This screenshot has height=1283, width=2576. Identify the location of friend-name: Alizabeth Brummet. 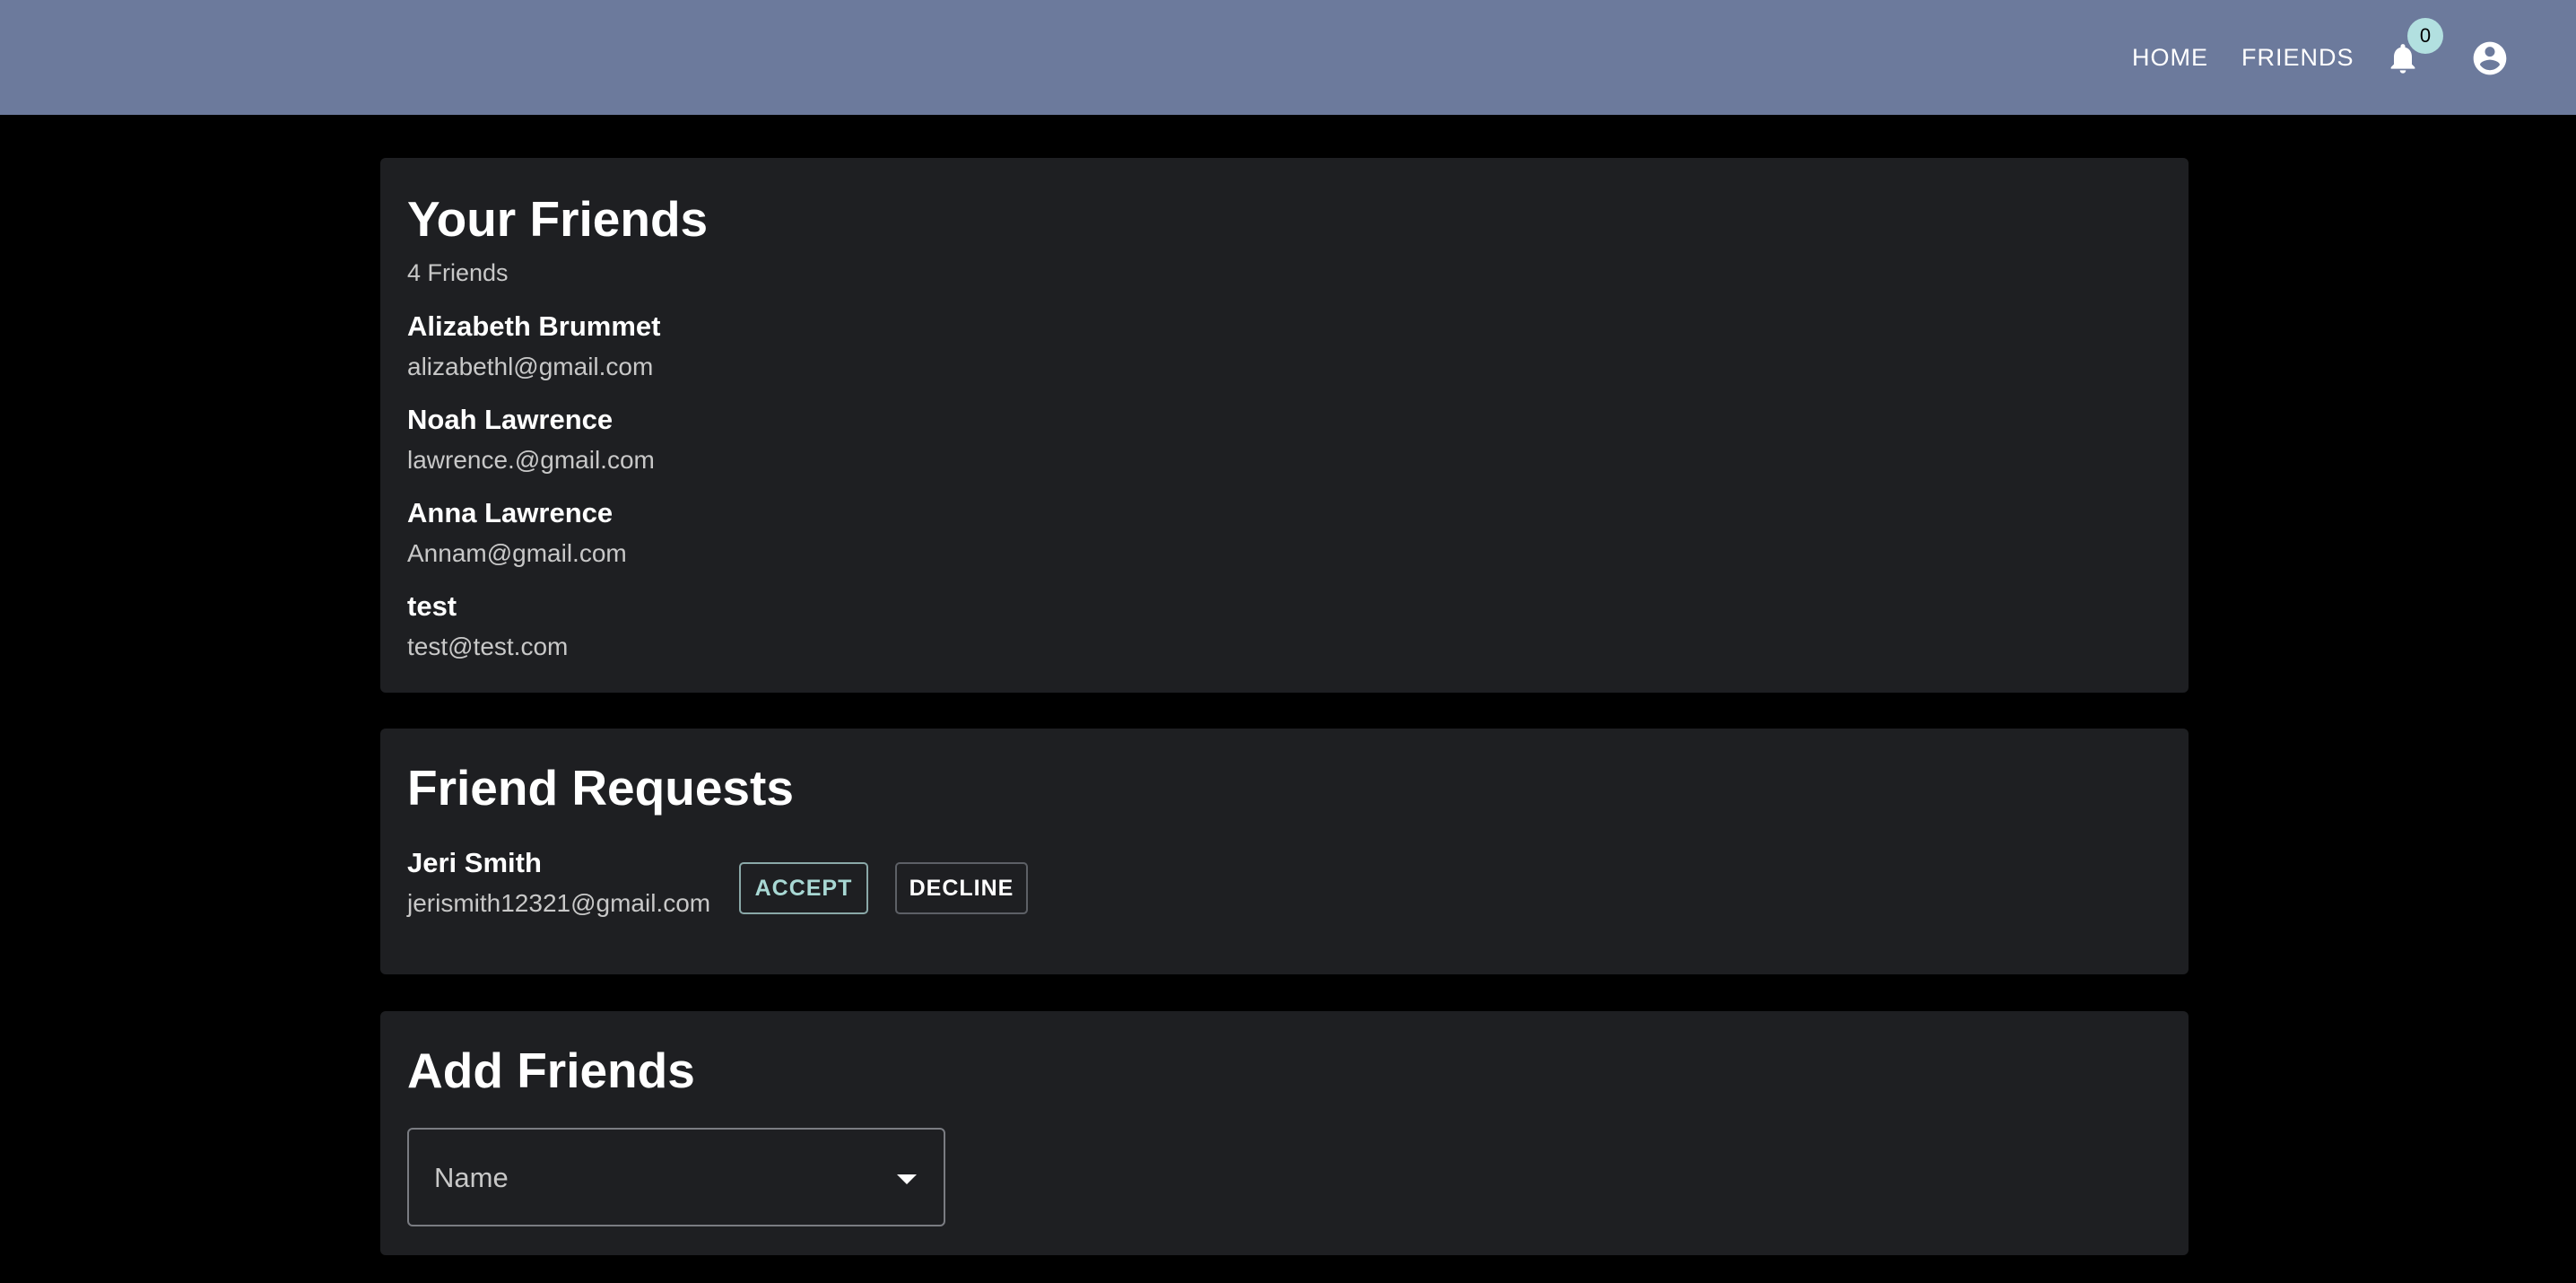
(534, 326).